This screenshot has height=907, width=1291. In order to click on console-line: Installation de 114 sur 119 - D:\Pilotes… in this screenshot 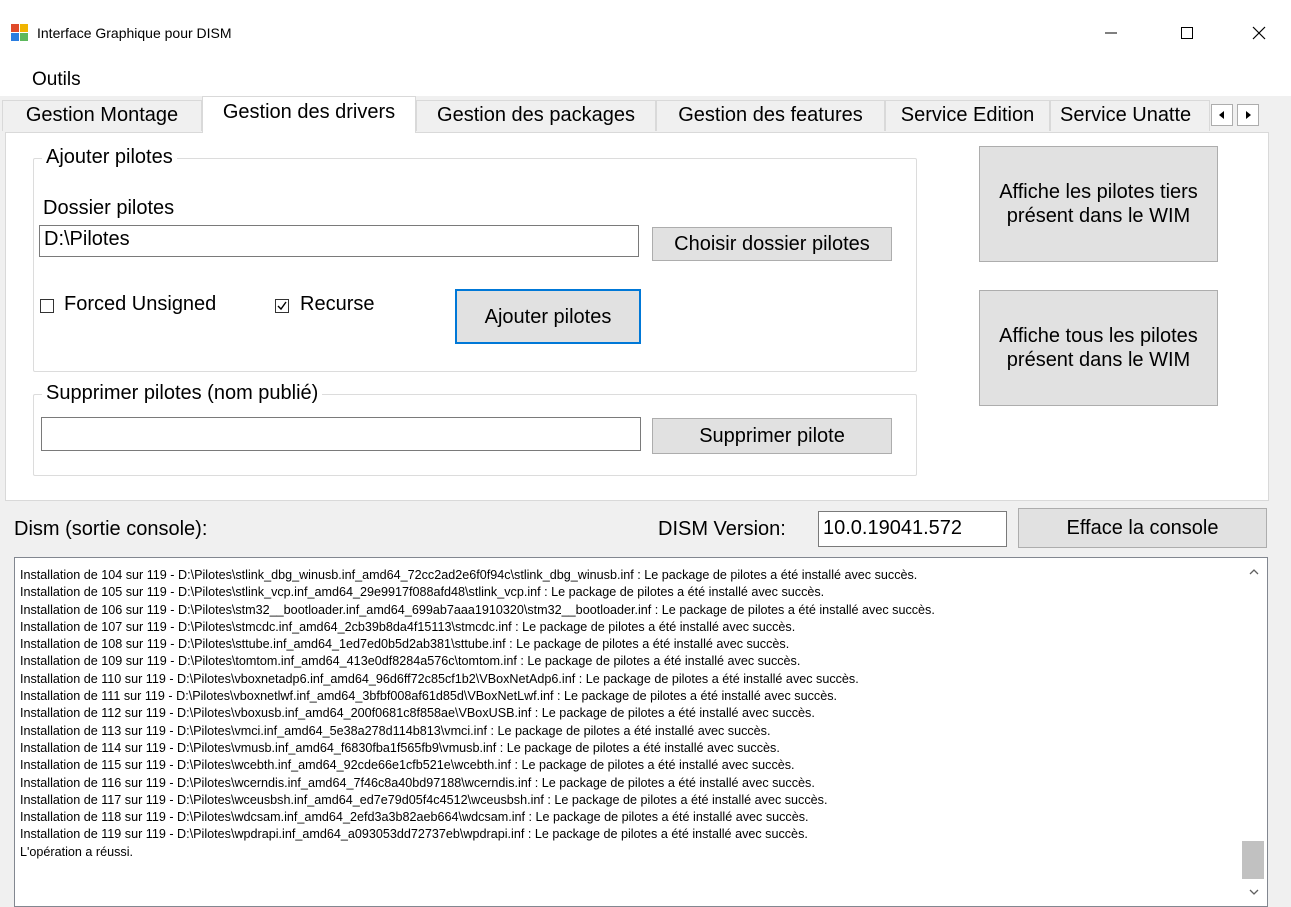, I will do `click(400, 747)`.